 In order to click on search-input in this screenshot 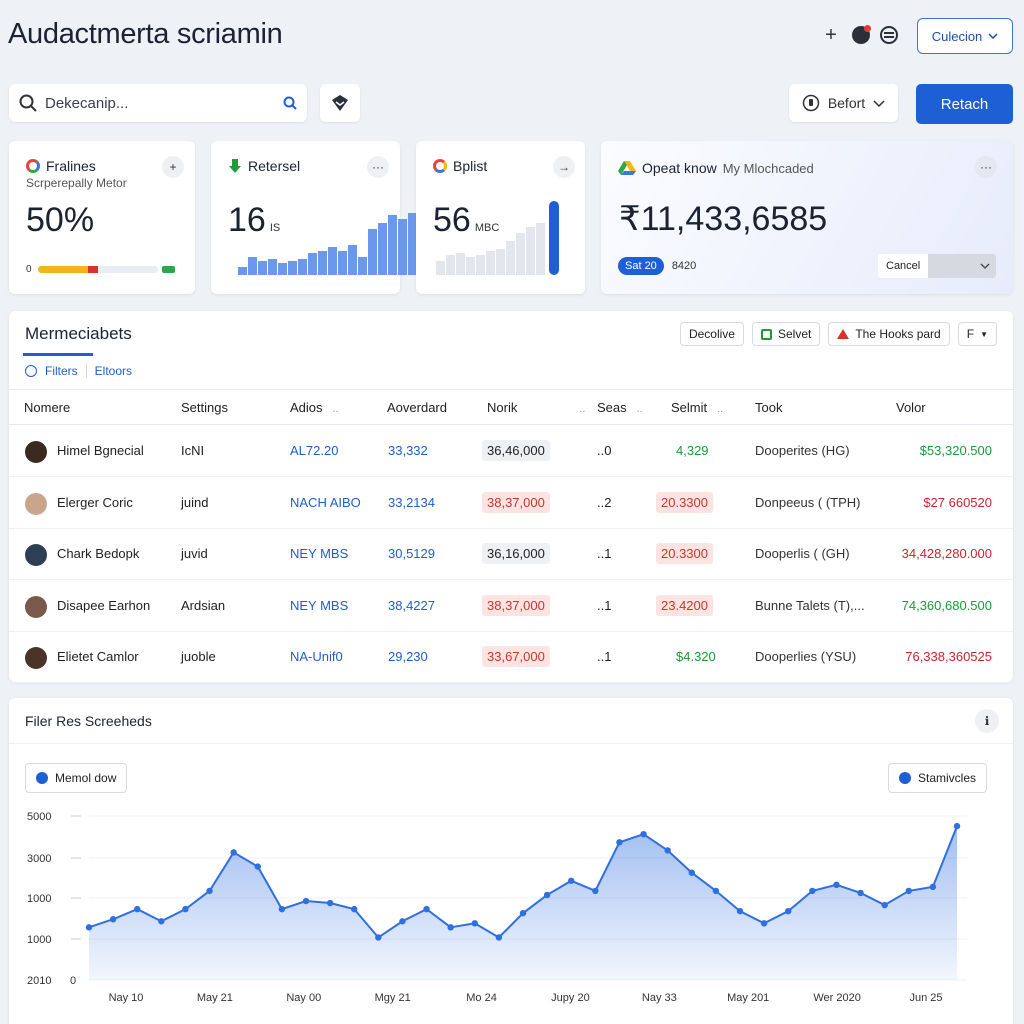, I will do `click(160, 103)`.